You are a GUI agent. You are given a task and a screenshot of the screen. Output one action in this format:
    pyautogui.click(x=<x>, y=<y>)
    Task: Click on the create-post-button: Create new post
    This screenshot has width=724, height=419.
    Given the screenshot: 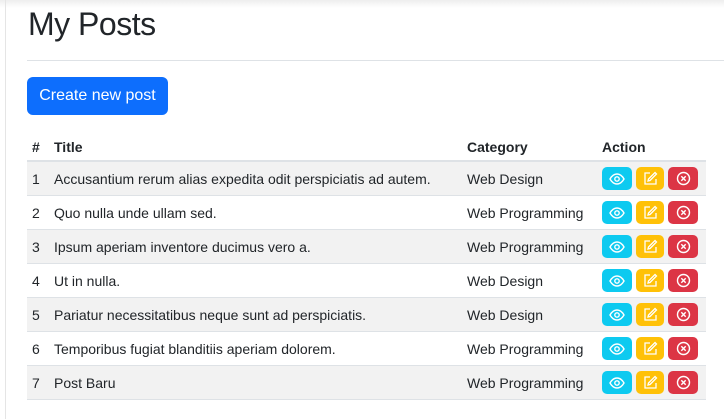 What is the action you would take?
    pyautogui.click(x=97, y=96)
    